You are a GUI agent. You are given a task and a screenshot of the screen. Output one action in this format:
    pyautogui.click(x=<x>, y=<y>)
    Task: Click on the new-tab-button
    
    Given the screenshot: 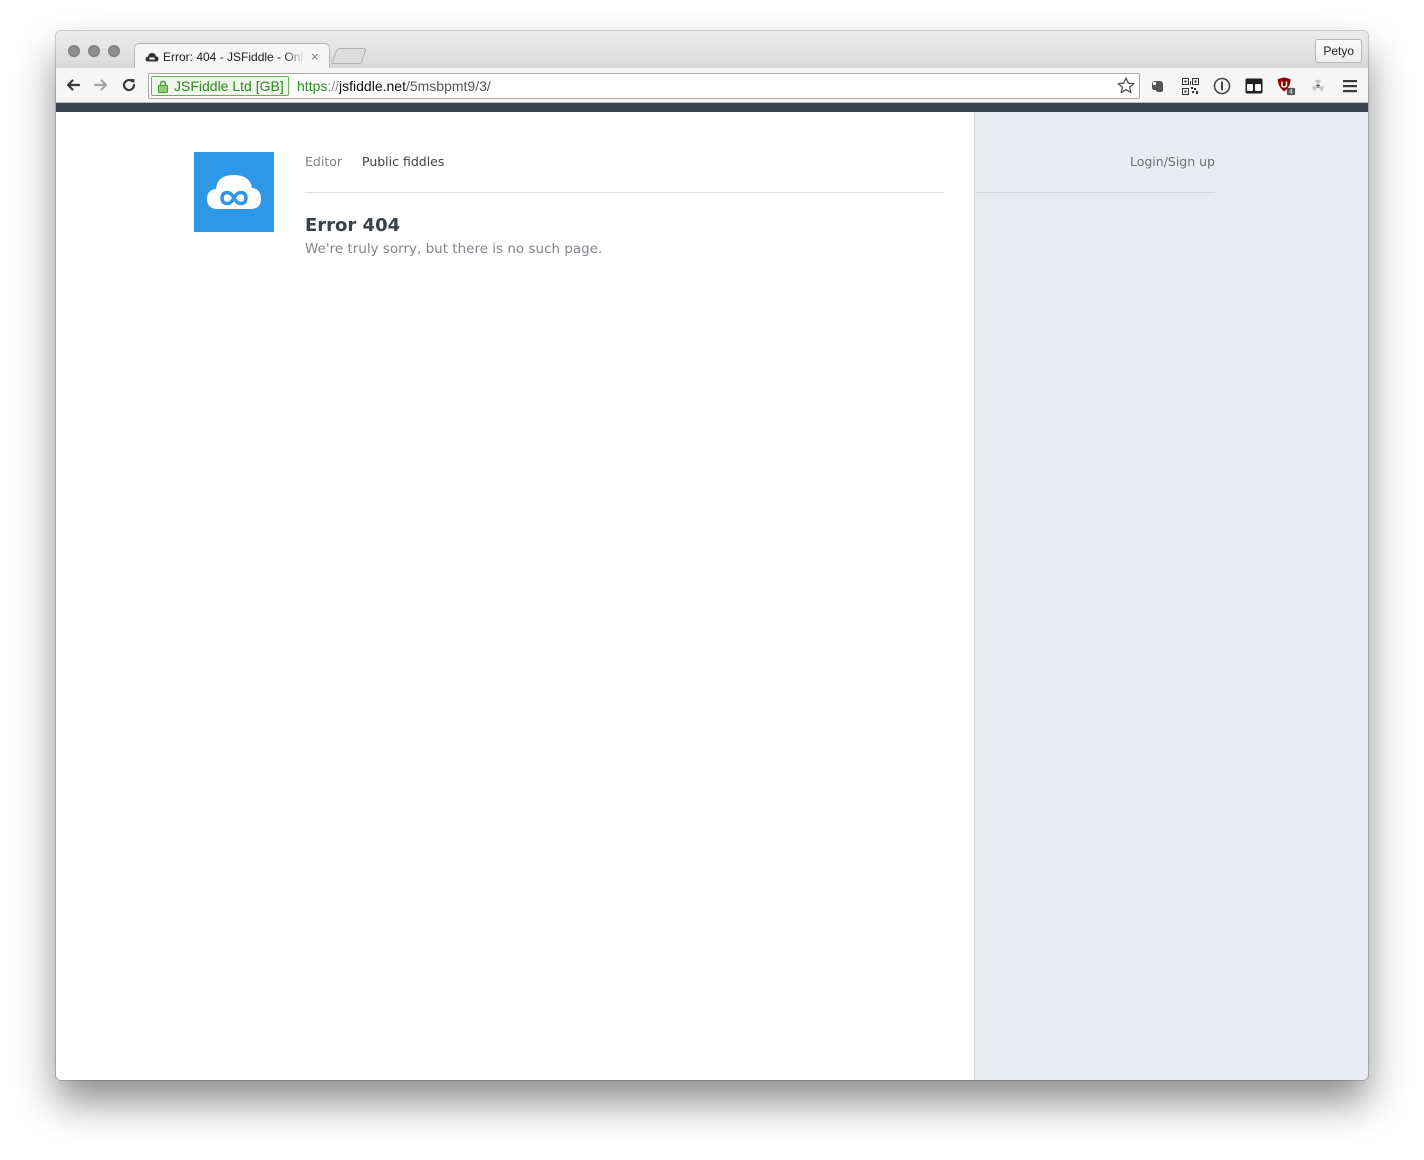 What is the action you would take?
    pyautogui.click(x=349, y=56)
    